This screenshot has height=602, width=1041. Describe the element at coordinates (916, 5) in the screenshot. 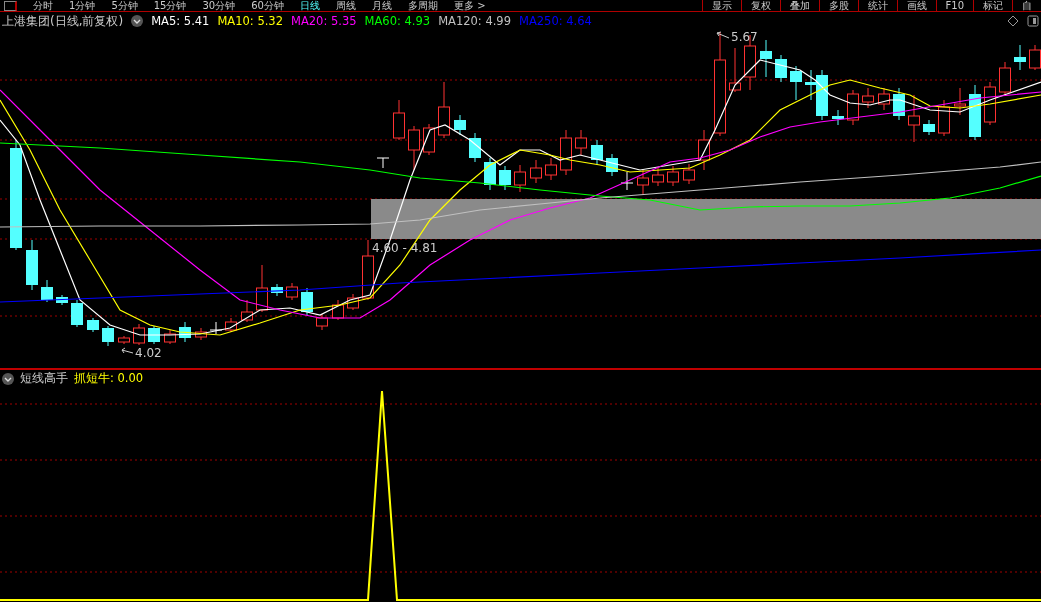

I see `toolbar-button: 画线` at that location.